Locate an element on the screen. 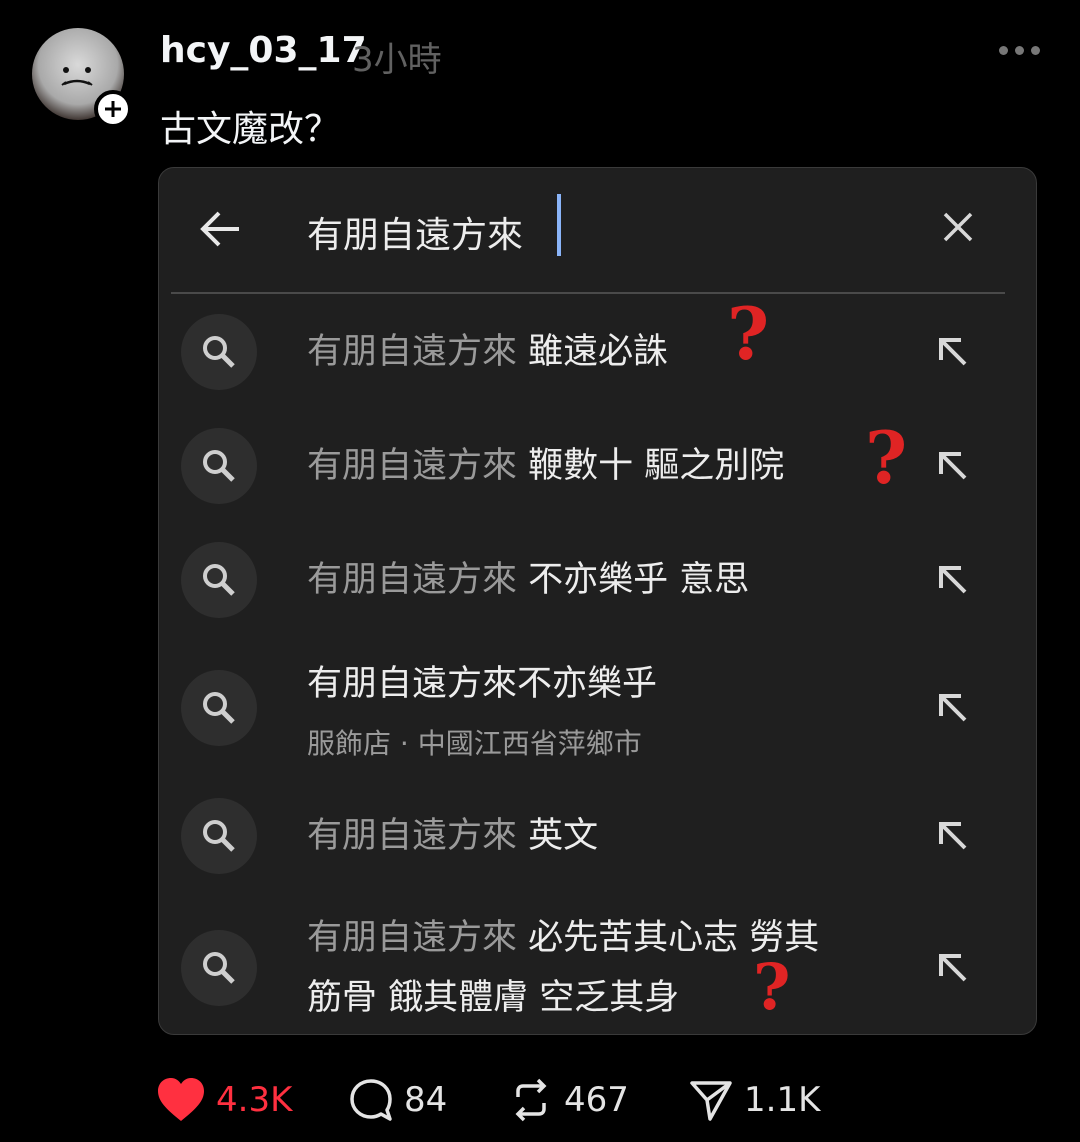 This screenshot has width=1080, height=1142. suggestion-row: 有朋自遠方來 必先苦其心志 勞其 筋骨 餓其體膚 空乏其身 ? is located at coordinates (597, 971).